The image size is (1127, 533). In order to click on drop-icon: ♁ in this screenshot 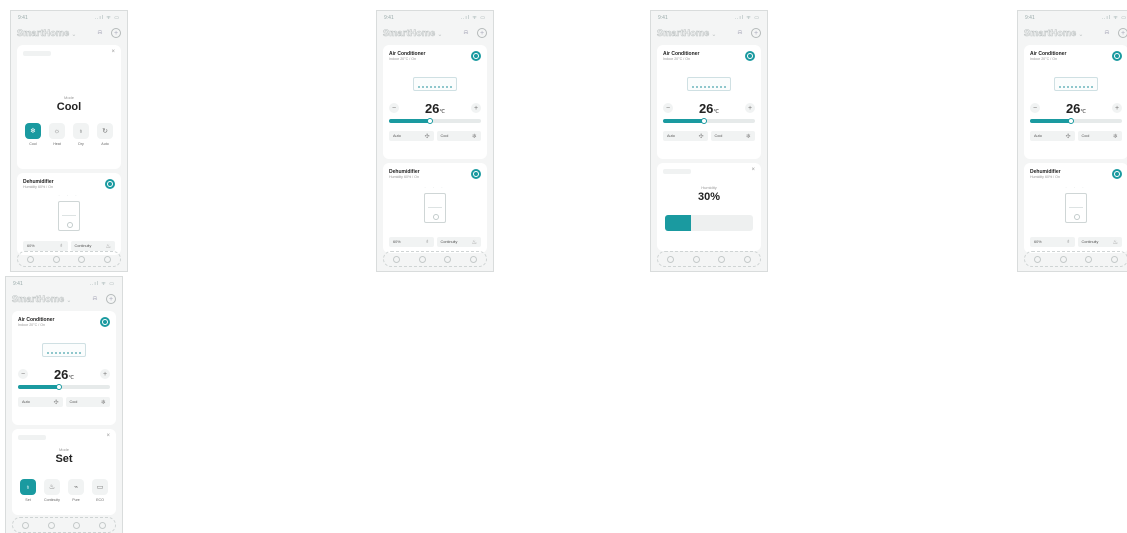, I will do `click(427, 242)`.